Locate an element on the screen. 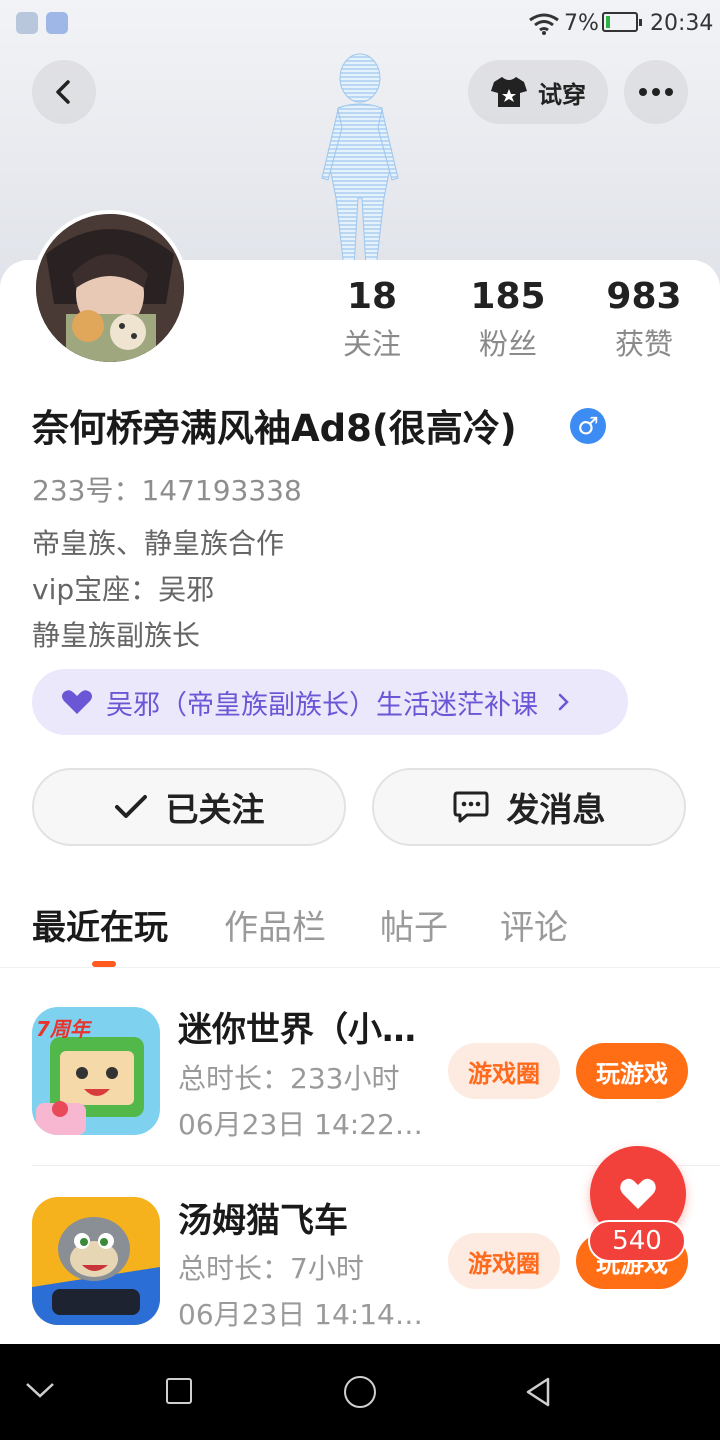  tshirt-icon is located at coordinates (509, 92).